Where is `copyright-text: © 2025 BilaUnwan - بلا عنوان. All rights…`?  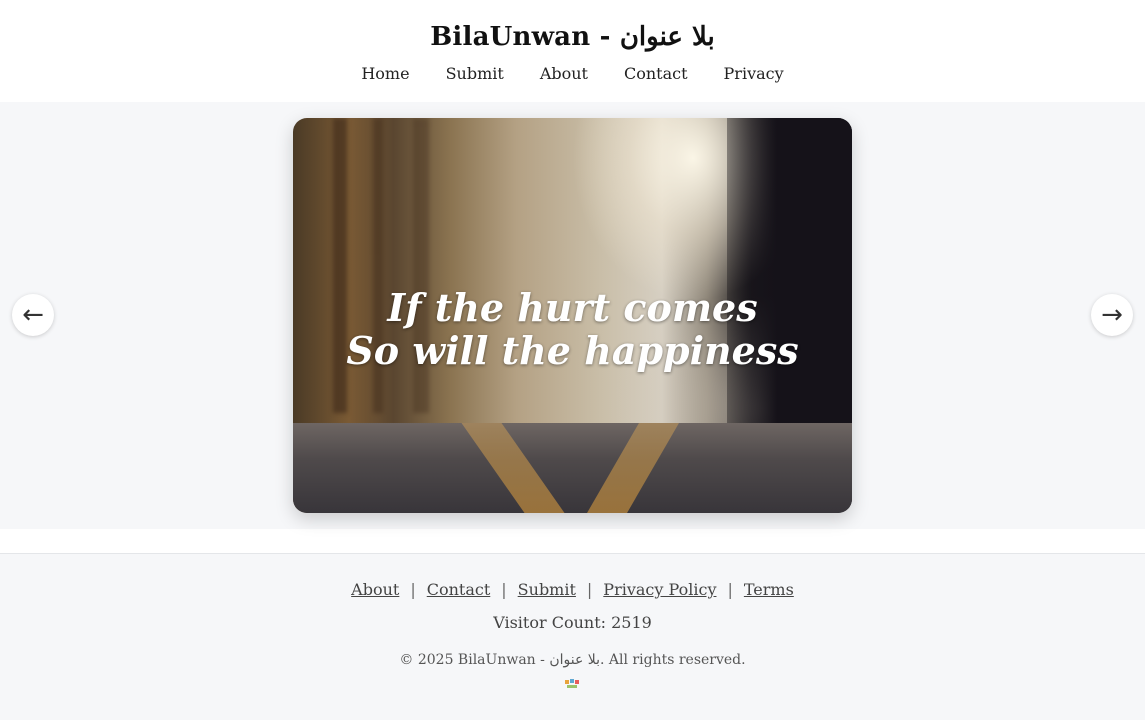 copyright-text: © 2025 BilaUnwan - بلا عنوان. All rights… is located at coordinates (572, 660).